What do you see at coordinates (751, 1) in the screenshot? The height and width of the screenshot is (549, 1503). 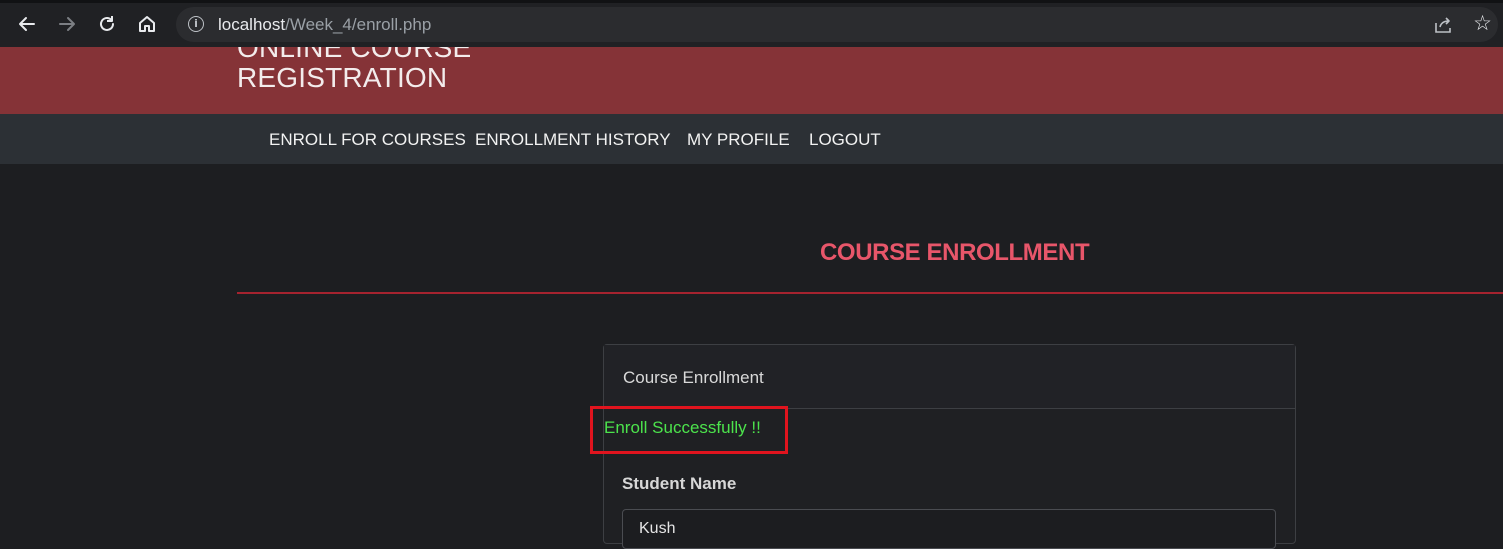 I see `tab-strip` at bounding box center [751, 1].